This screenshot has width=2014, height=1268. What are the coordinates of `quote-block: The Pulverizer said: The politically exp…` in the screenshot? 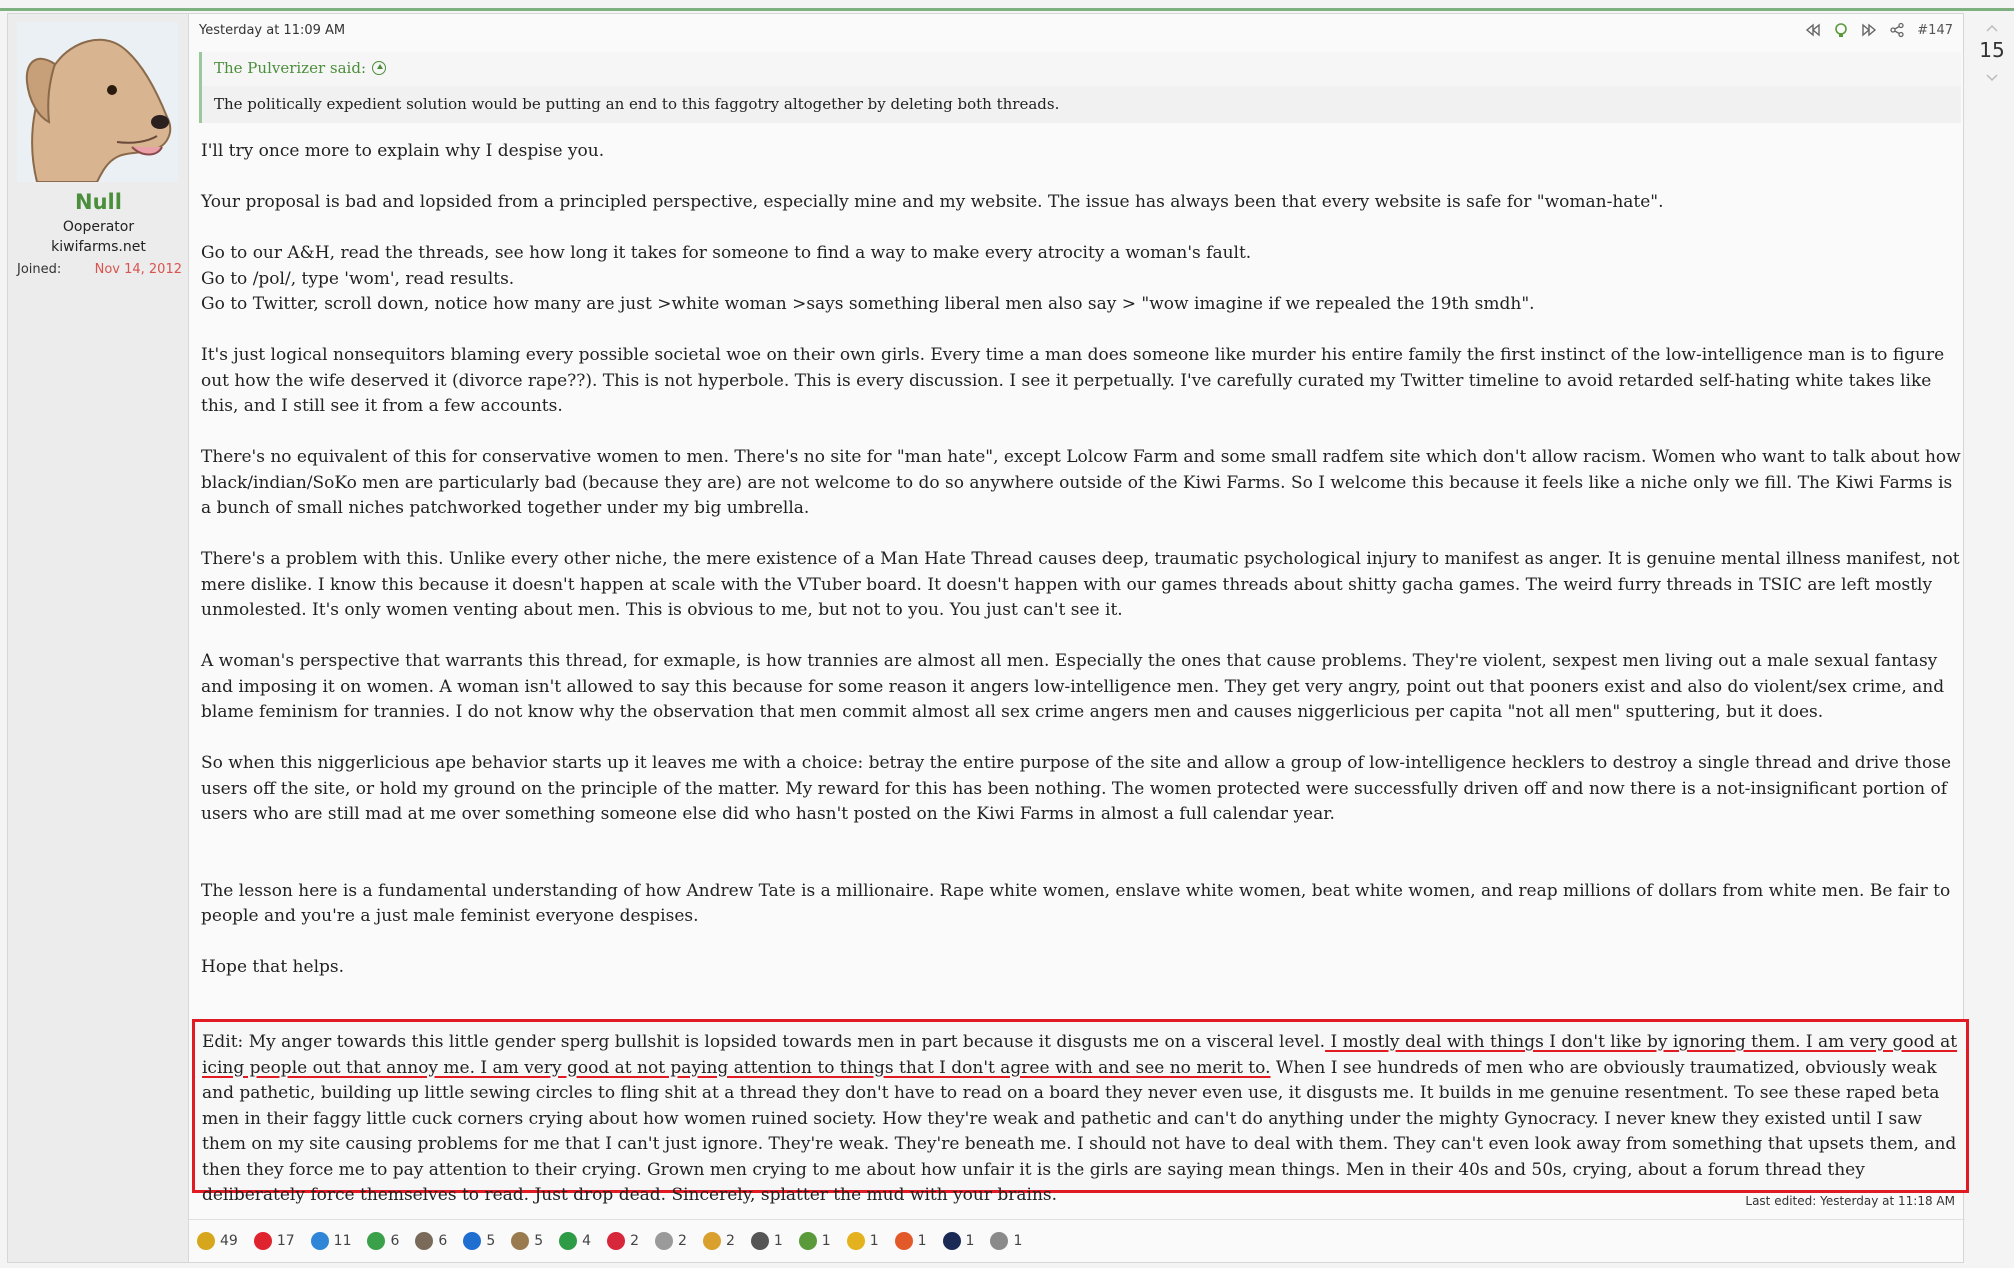 It's located at (1080, 87).